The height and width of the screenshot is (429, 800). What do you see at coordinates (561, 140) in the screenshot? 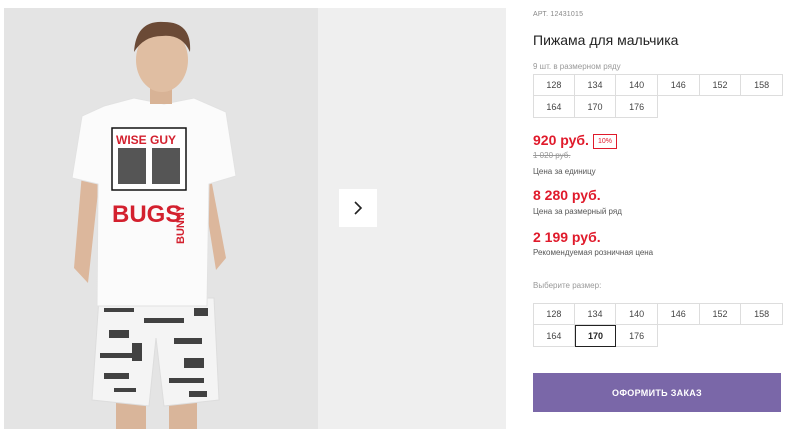
I see `unit-price: 920 руб.` at bounding box center [561, 140].